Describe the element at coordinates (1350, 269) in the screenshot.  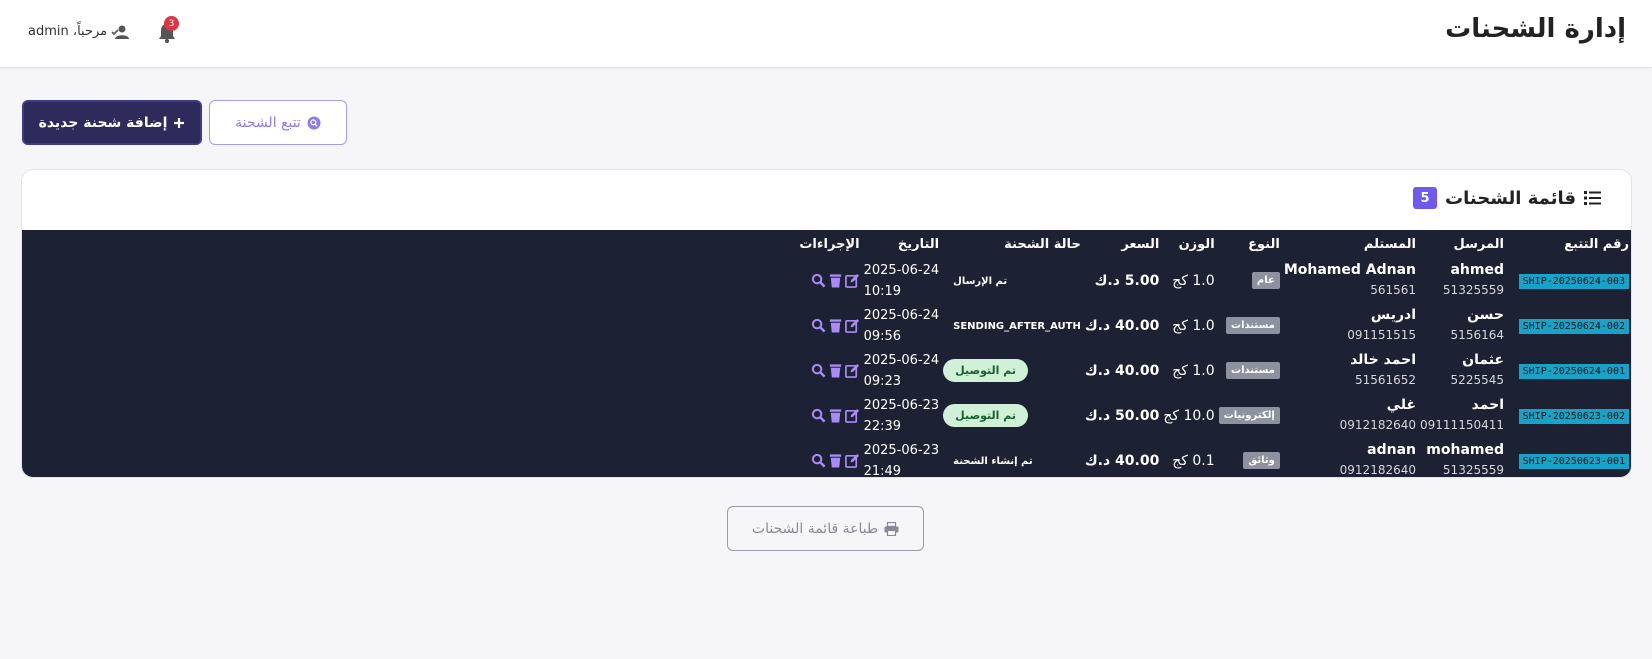
I see `receiver-name: Mohamed Adnan` at that location.